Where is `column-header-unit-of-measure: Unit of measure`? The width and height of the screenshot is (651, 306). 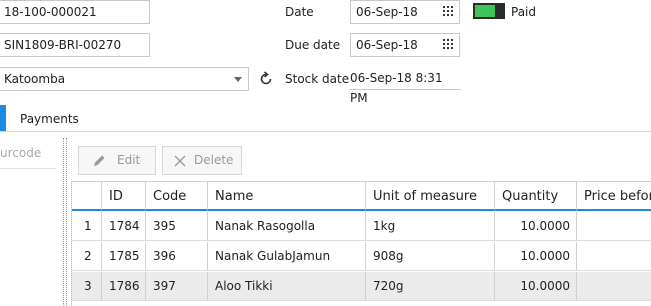
column-header-unit-of-measure: Unit of measure is located at coordinates (430, 196).